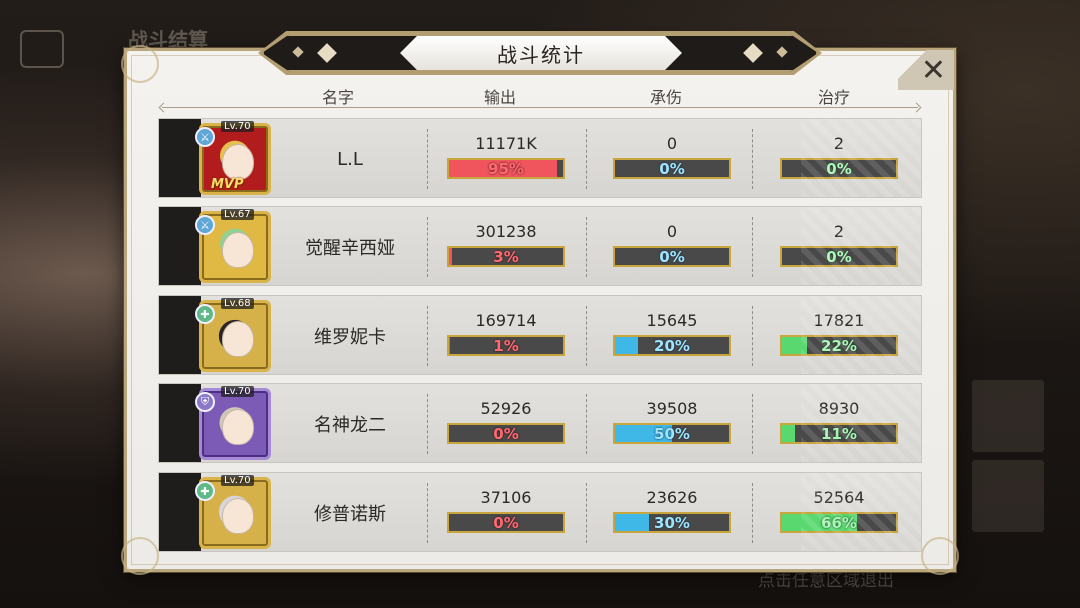  I want to click on table-header: 名字 输出 承伤 治疗, so click(540, 95).